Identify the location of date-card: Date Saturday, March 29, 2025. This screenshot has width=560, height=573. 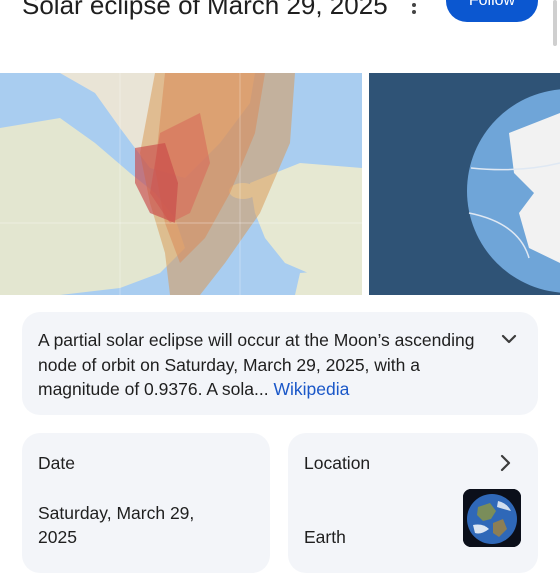
(146, 503).